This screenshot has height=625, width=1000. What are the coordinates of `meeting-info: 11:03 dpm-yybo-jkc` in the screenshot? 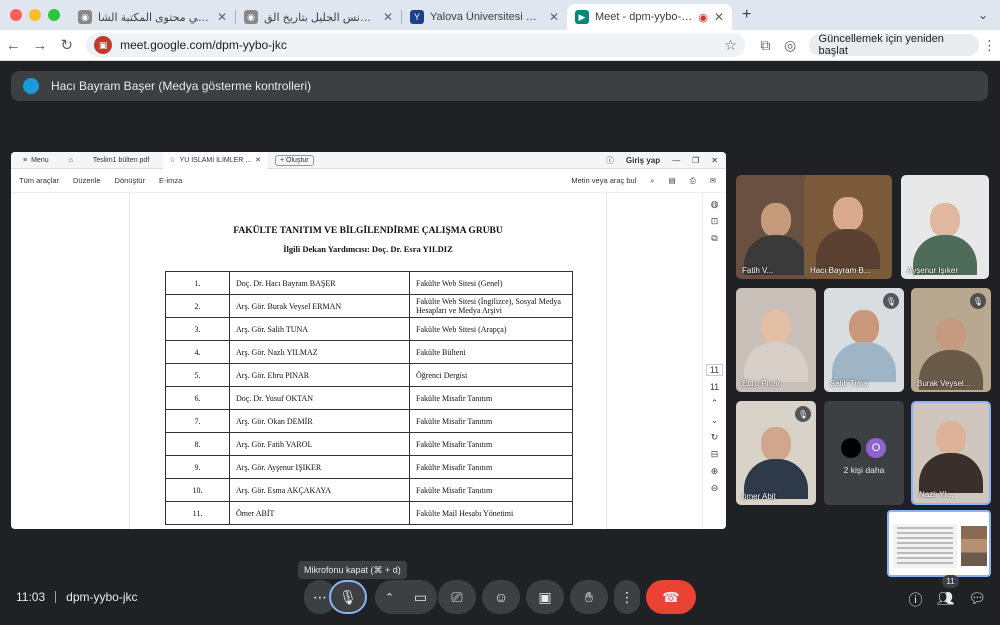 It's located at (77, 597).